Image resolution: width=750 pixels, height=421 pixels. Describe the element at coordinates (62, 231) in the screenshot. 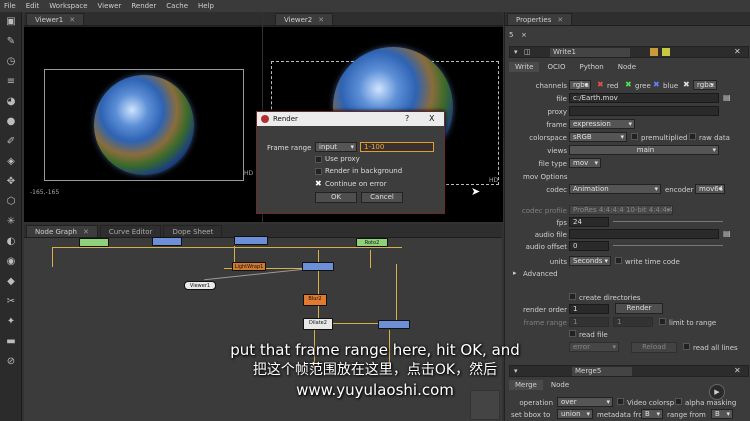

I see `tab-node-graph: Node Graph ✕` at that location.